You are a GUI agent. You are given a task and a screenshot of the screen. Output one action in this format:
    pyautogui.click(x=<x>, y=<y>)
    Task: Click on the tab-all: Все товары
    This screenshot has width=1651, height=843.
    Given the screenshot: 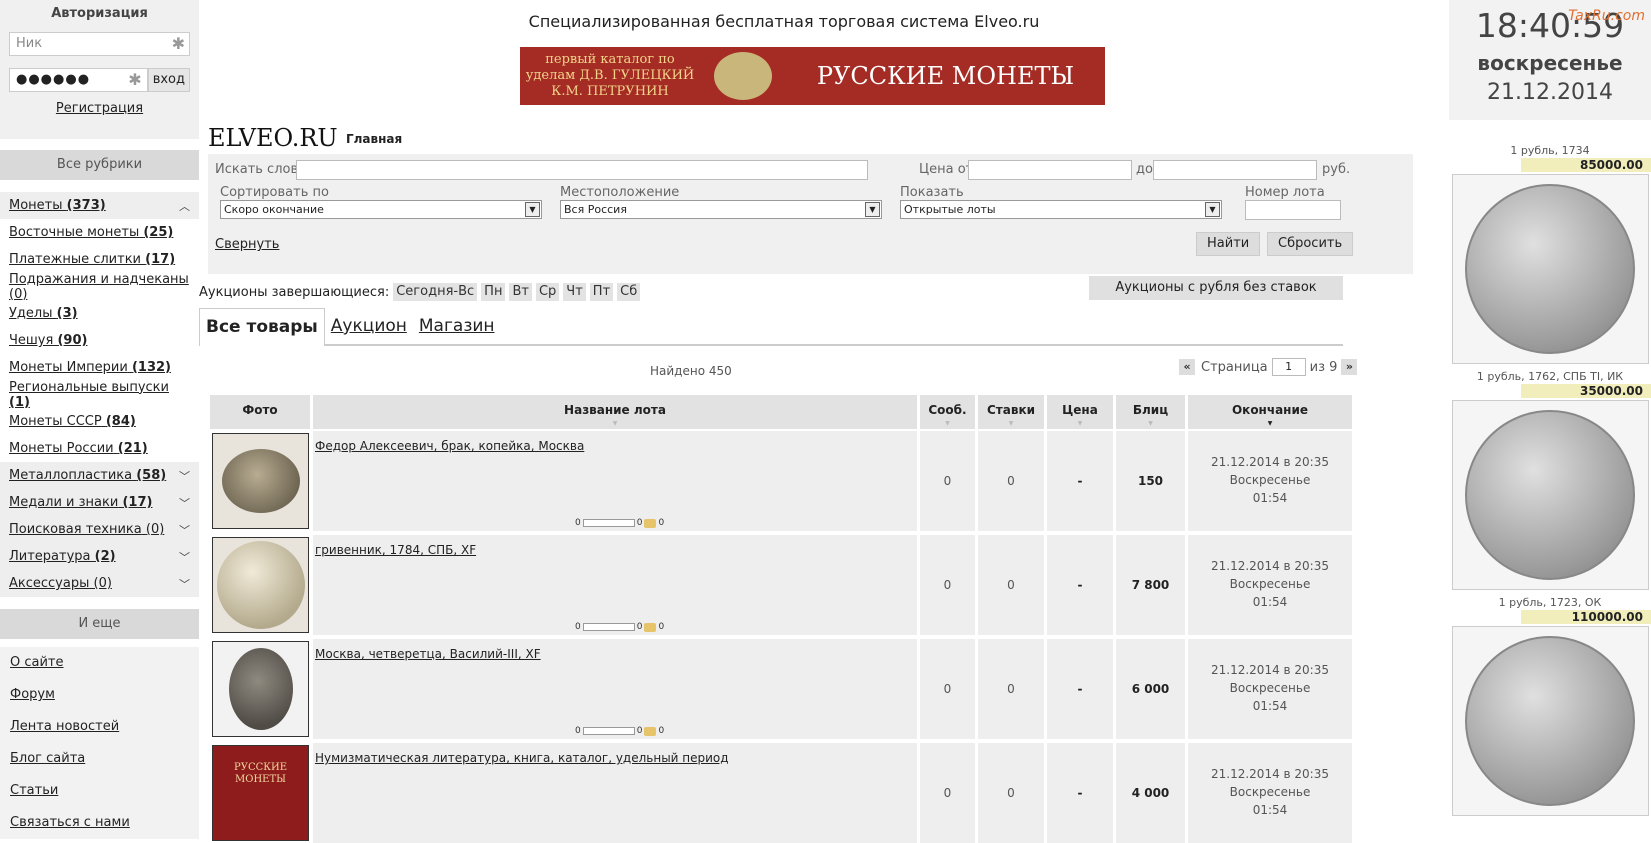 What is the action you would take?
    pyautogui.click(x=262, y=327)
    